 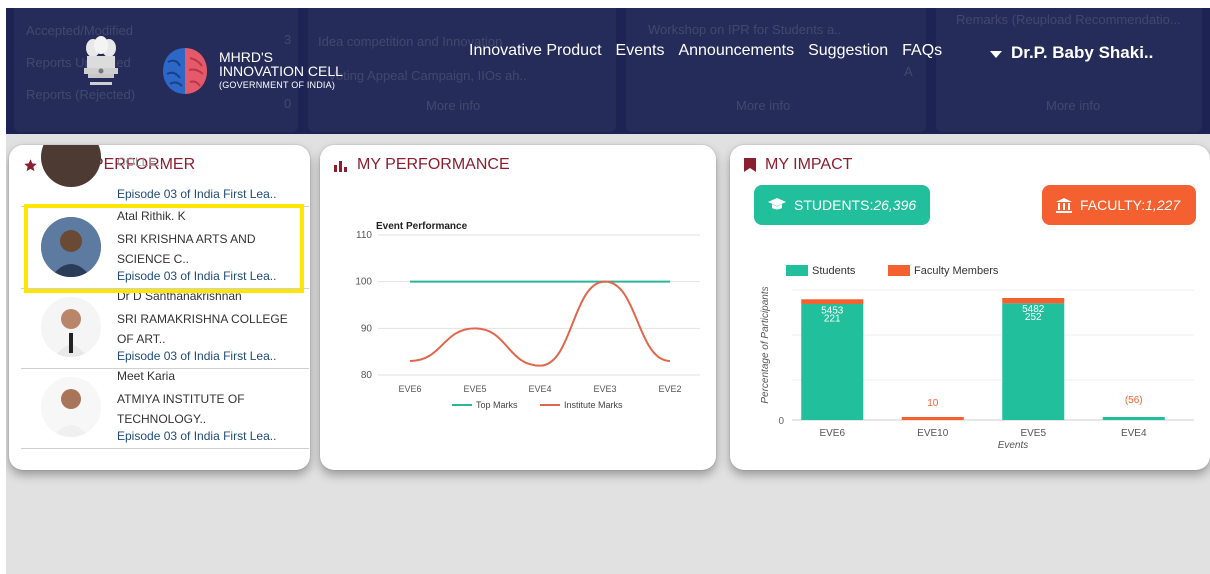 I want to click on y-tick-label: 100, so click(x=363, y=282).